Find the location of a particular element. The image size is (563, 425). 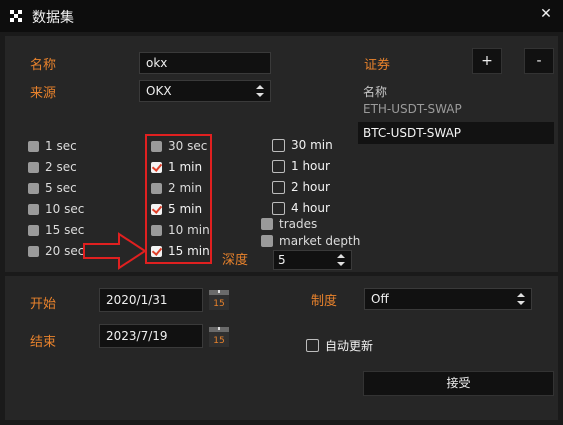

interval-30min: 30 min is located at coordinates (302, 145).